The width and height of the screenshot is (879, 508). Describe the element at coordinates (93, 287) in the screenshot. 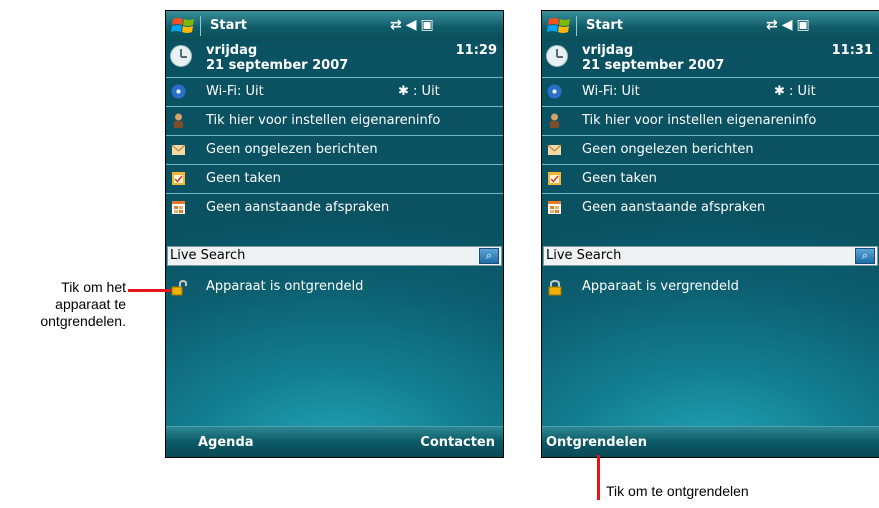

I see `left-callout-line-1: Tik om het` at that location.